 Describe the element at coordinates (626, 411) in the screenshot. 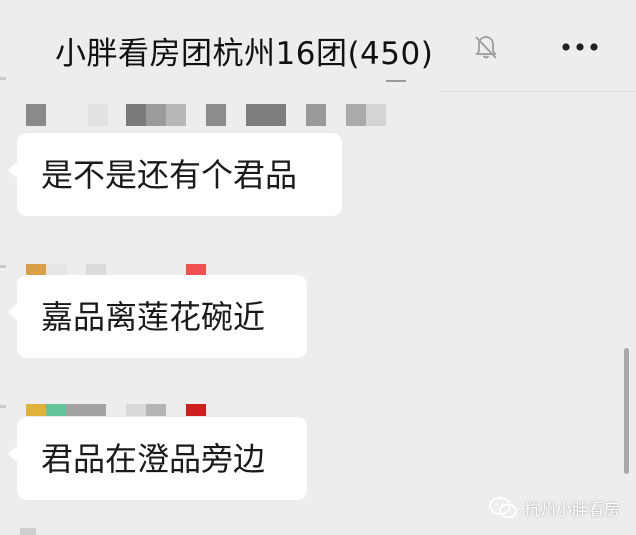

I see `scrollbar` at that location.